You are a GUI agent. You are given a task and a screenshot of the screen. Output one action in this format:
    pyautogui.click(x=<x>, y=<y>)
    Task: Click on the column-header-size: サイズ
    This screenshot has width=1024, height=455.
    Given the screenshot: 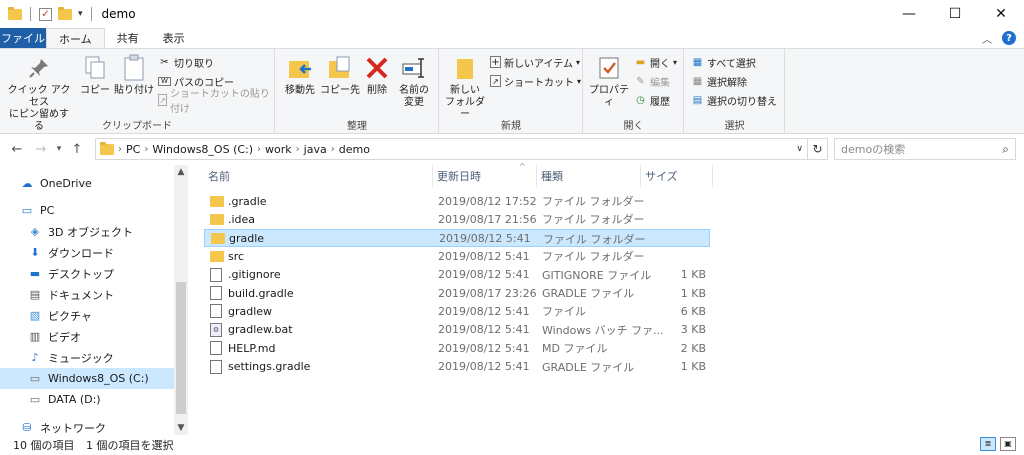 What is the action you would take?
    pyautogui.click(x=677, y=176)
    